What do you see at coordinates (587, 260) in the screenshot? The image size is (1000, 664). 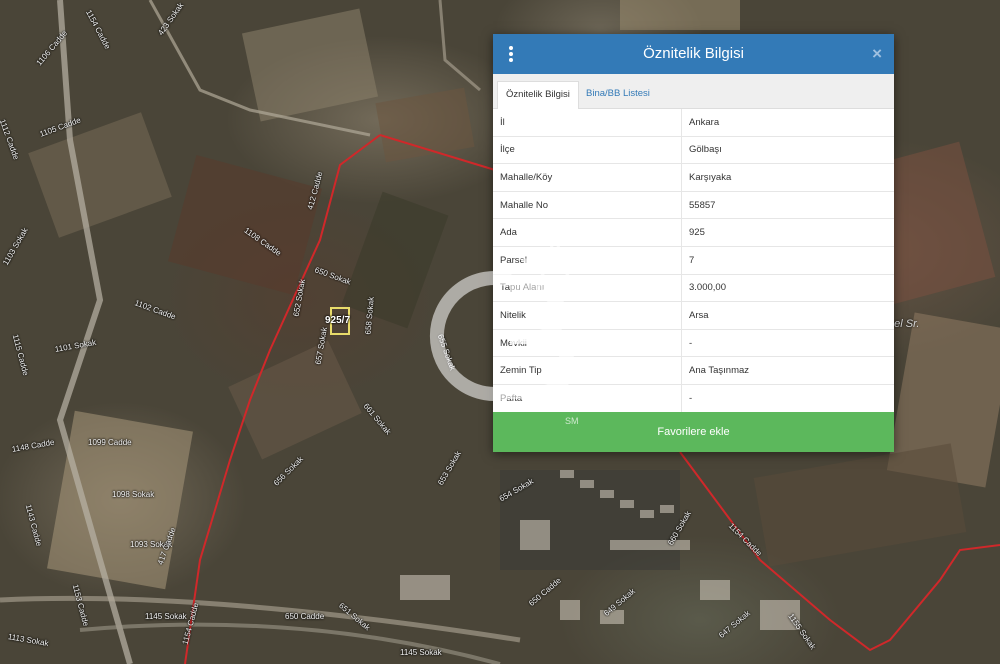 I see `attribute-key: Parsel` at bounding box center [587, 260].